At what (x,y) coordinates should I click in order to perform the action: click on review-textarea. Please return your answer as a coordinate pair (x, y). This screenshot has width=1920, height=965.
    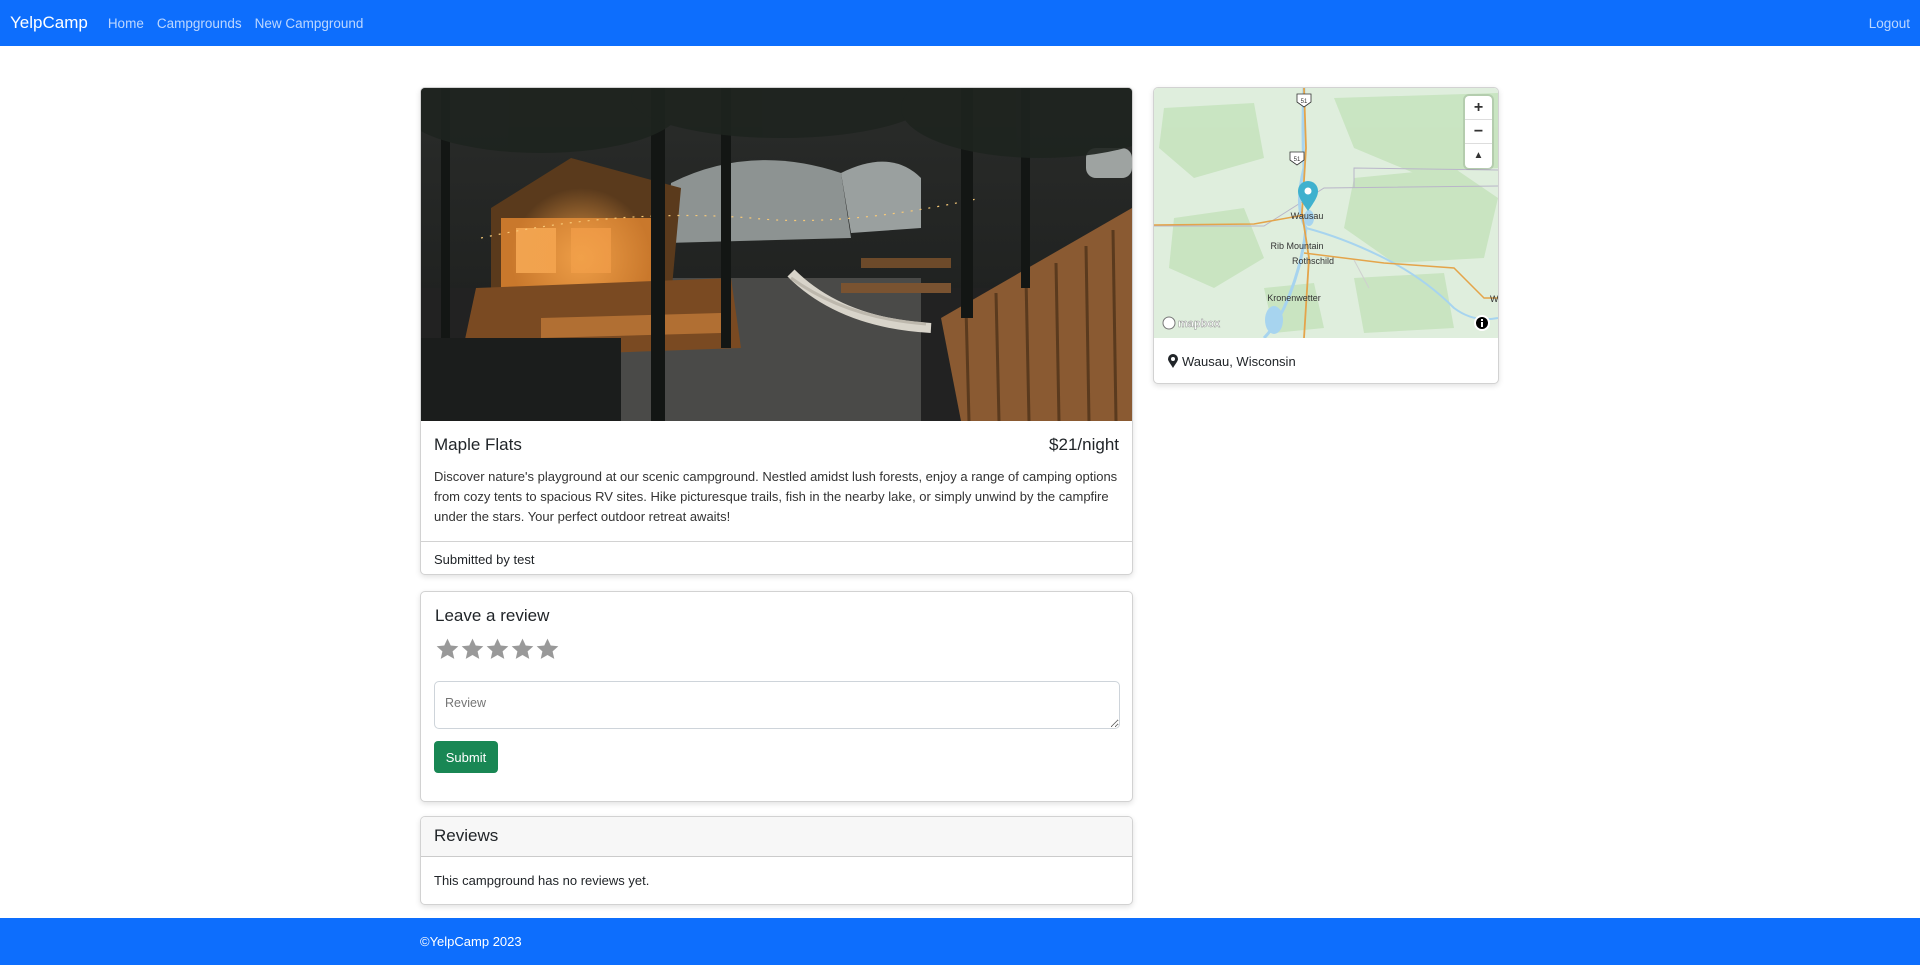
    Looking at the image, I should click on (777, 705).